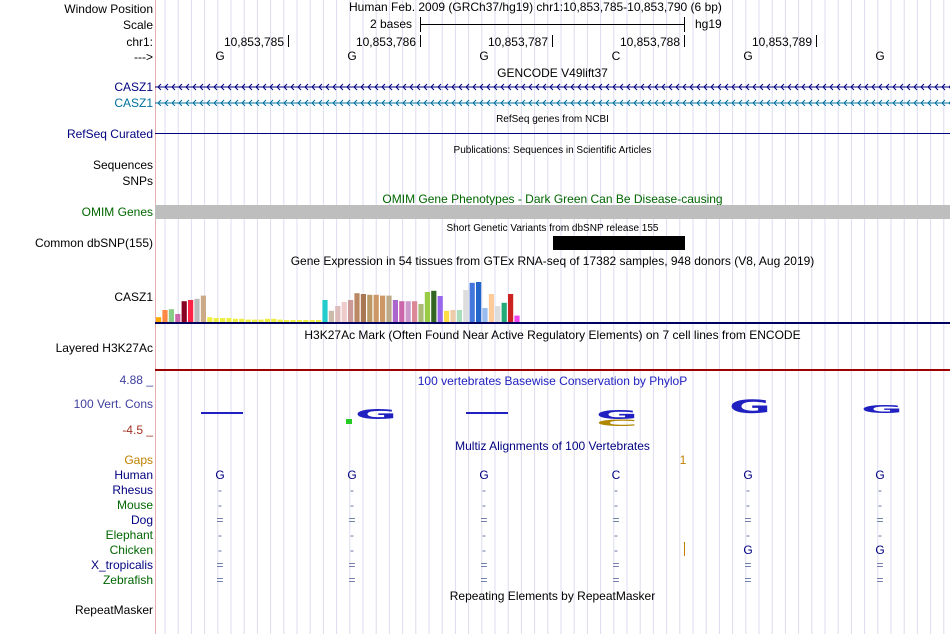 The image size is (950, 634). Describe the element at coordinates (137, 430) in the screenshot. I see `phylop-min-value: -4.5 _` at that location.